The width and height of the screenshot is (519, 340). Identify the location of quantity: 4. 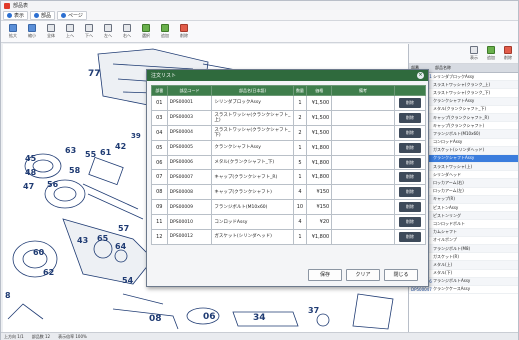
(300, 222).